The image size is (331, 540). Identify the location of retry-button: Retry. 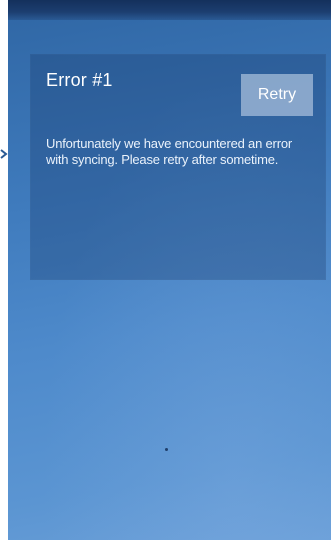
(277, 95).